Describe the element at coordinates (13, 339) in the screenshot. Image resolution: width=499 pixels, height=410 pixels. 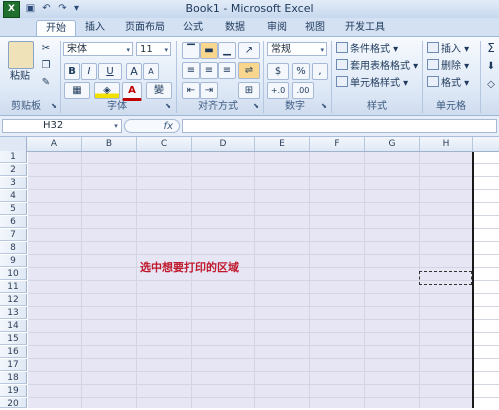
I see `row-header: 15` at that location.